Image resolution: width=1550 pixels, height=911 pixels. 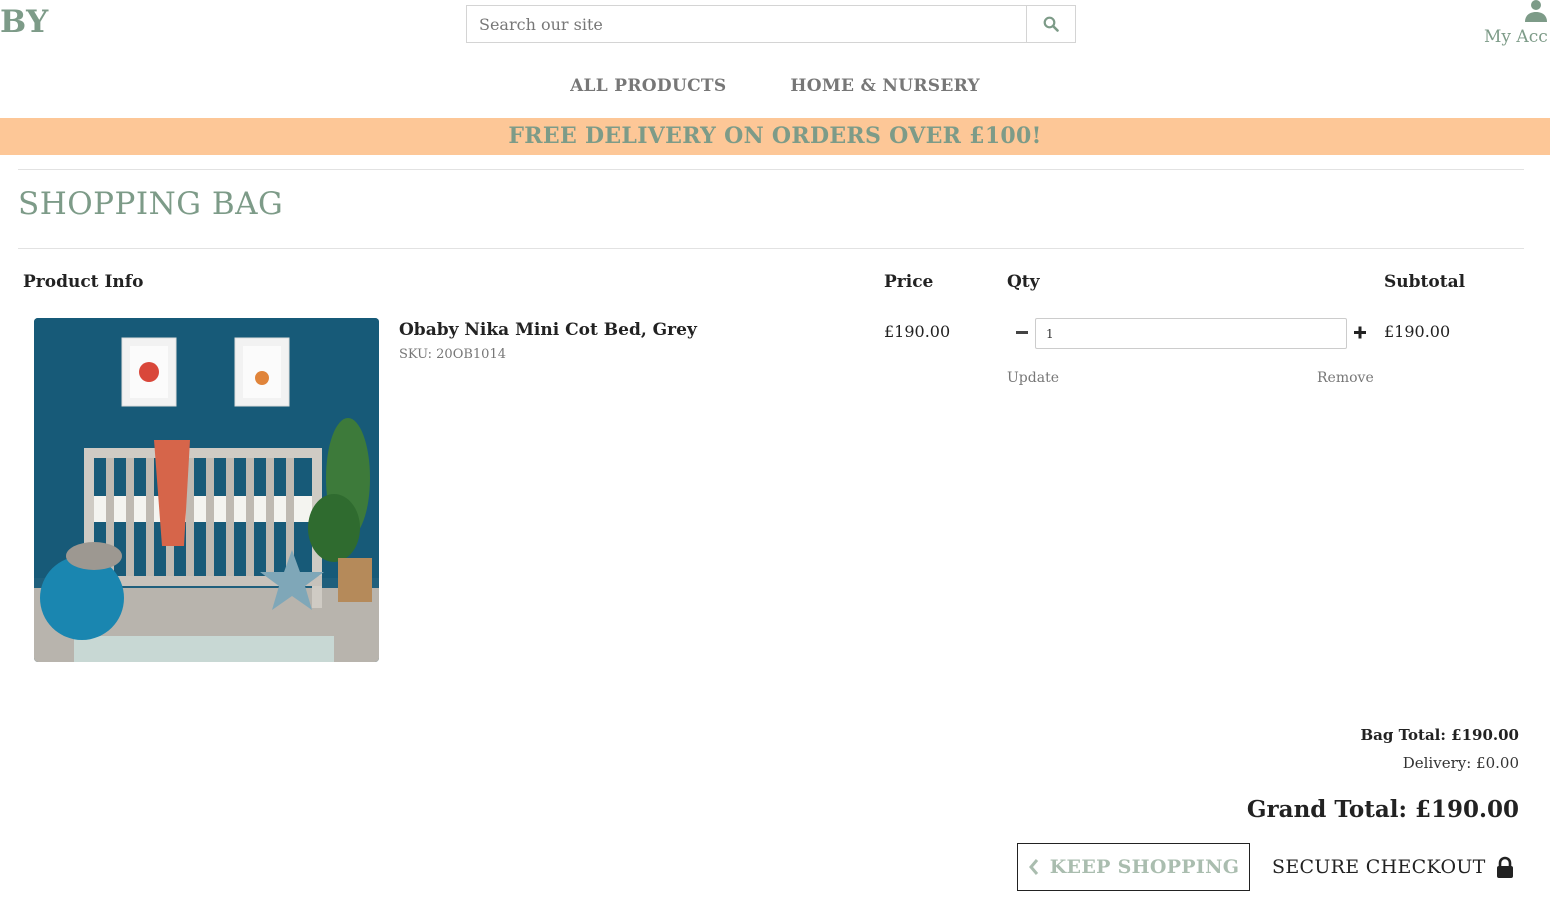 What do you see at coordinates (775, 136) in the screenshot?
I see `free-delivery-banner: FREE DELIVERY ON ORDERS OVER £100!` at bounding box center [775, 136].